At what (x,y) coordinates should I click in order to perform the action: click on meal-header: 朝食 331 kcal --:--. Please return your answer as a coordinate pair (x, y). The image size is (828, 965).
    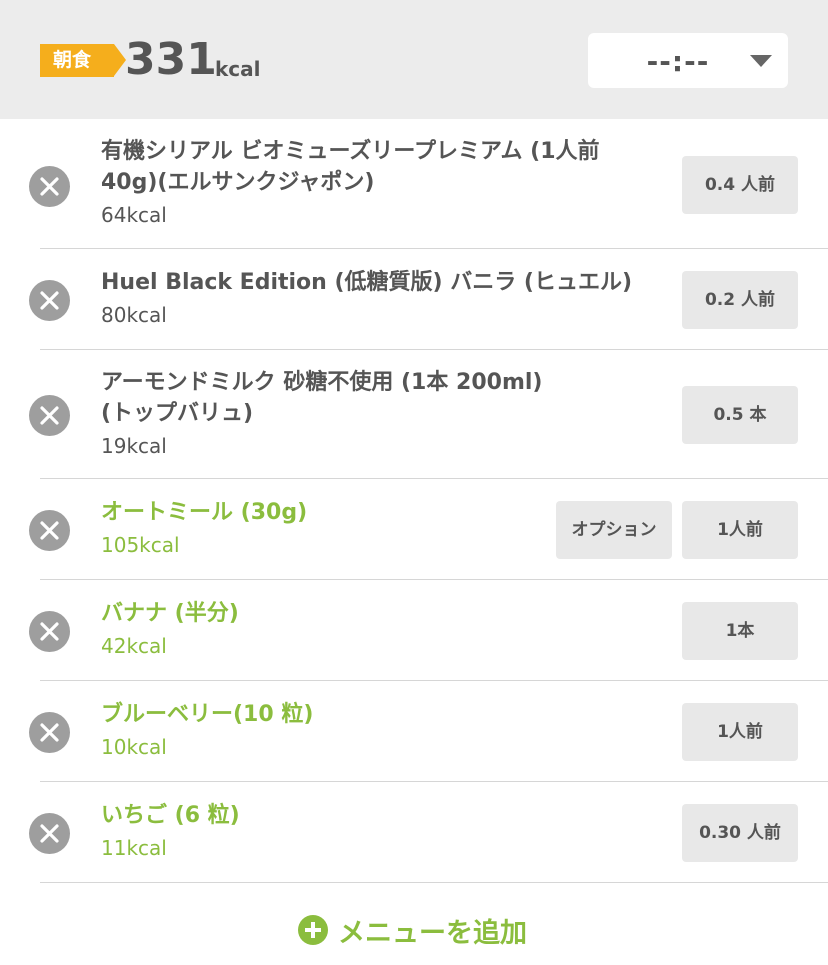
    Looking at the image, I should click on (414, 59).